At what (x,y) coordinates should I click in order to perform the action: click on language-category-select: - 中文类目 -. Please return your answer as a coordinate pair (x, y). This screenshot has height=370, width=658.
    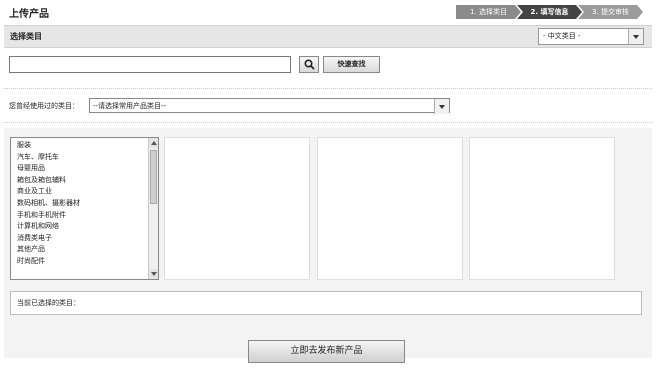
    Looking at the image, I should click on (591, 36).